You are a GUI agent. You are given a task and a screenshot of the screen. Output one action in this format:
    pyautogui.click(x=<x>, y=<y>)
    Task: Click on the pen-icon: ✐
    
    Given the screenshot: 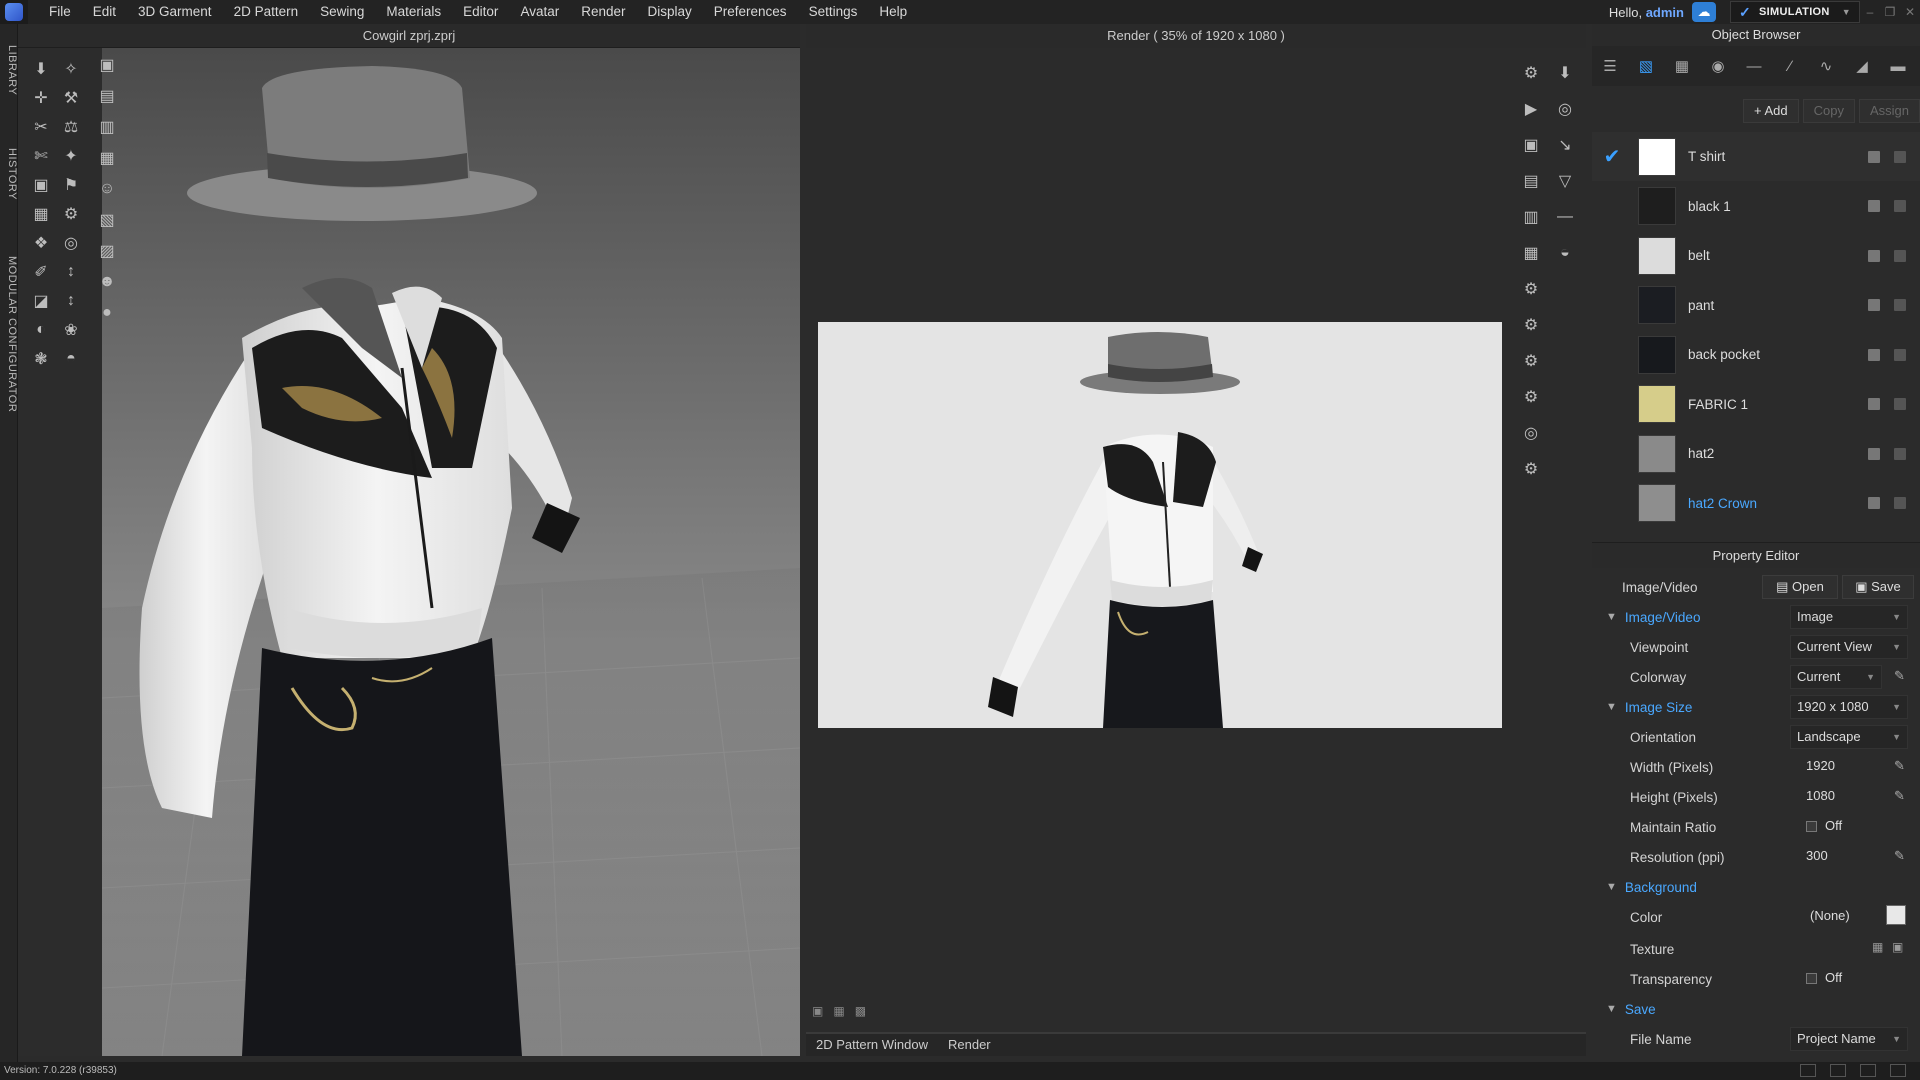 What is the action you would take?
    pyautogui.click(x=41, y=272)
    